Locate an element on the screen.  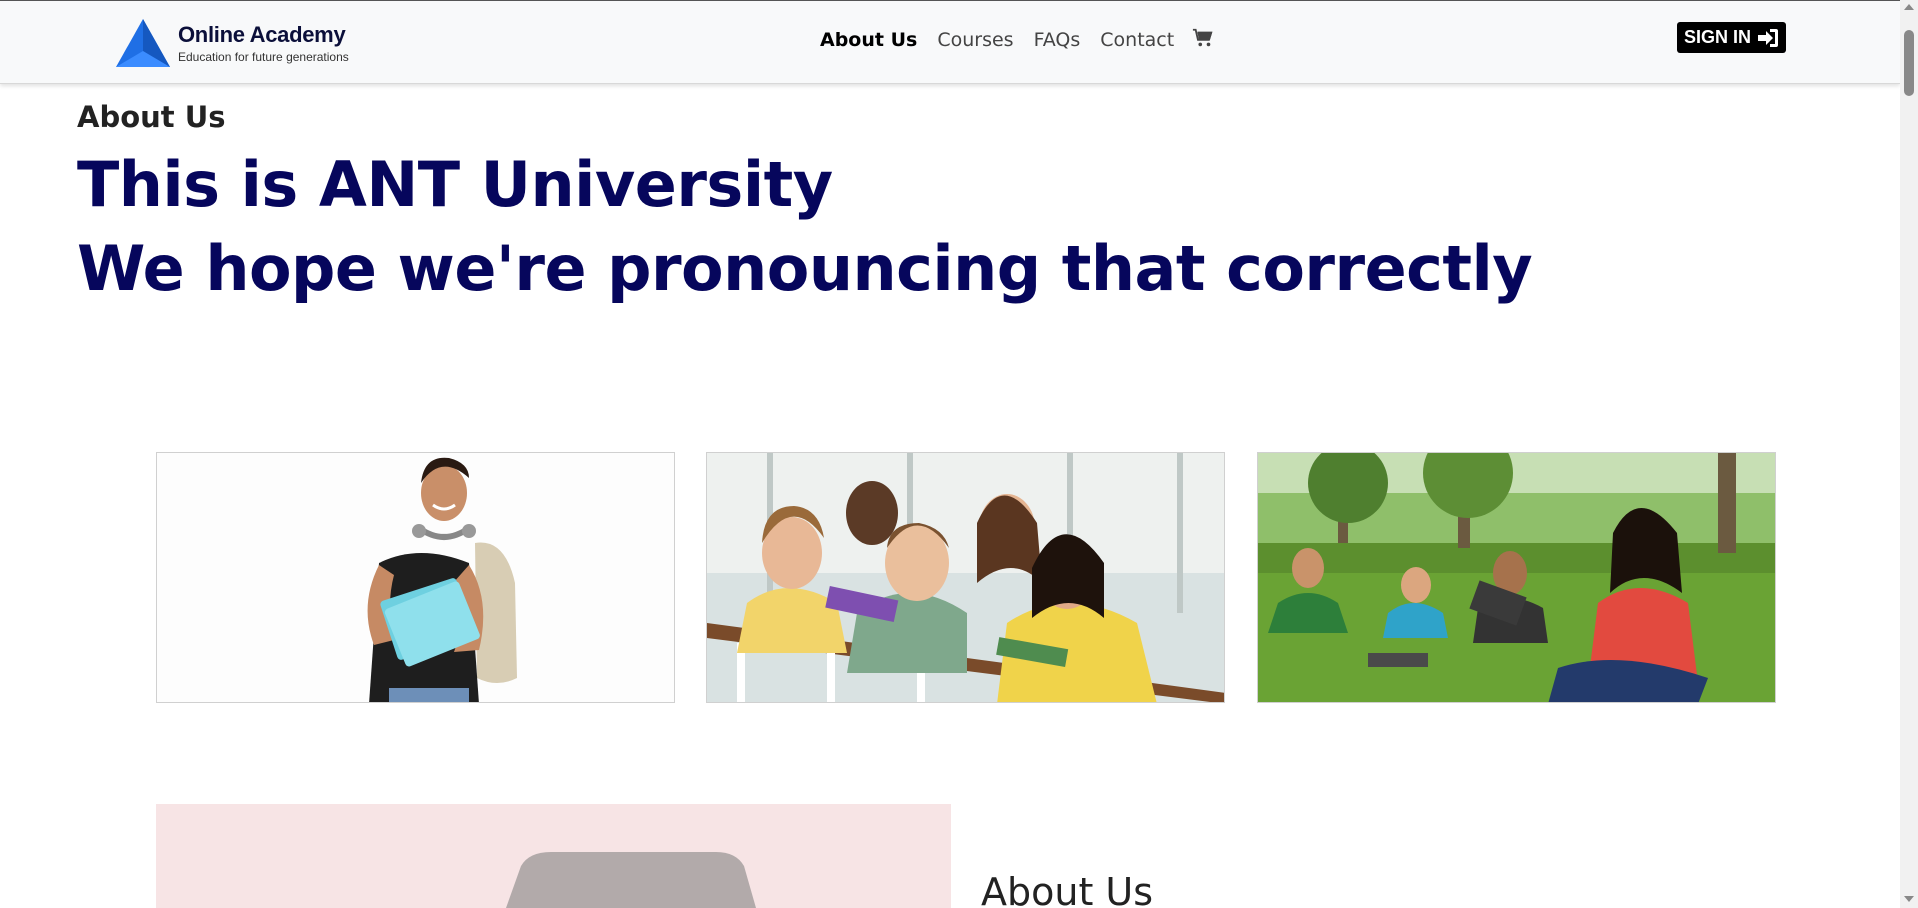
brand-name: Online Academy is located at coordinates (262, 34).